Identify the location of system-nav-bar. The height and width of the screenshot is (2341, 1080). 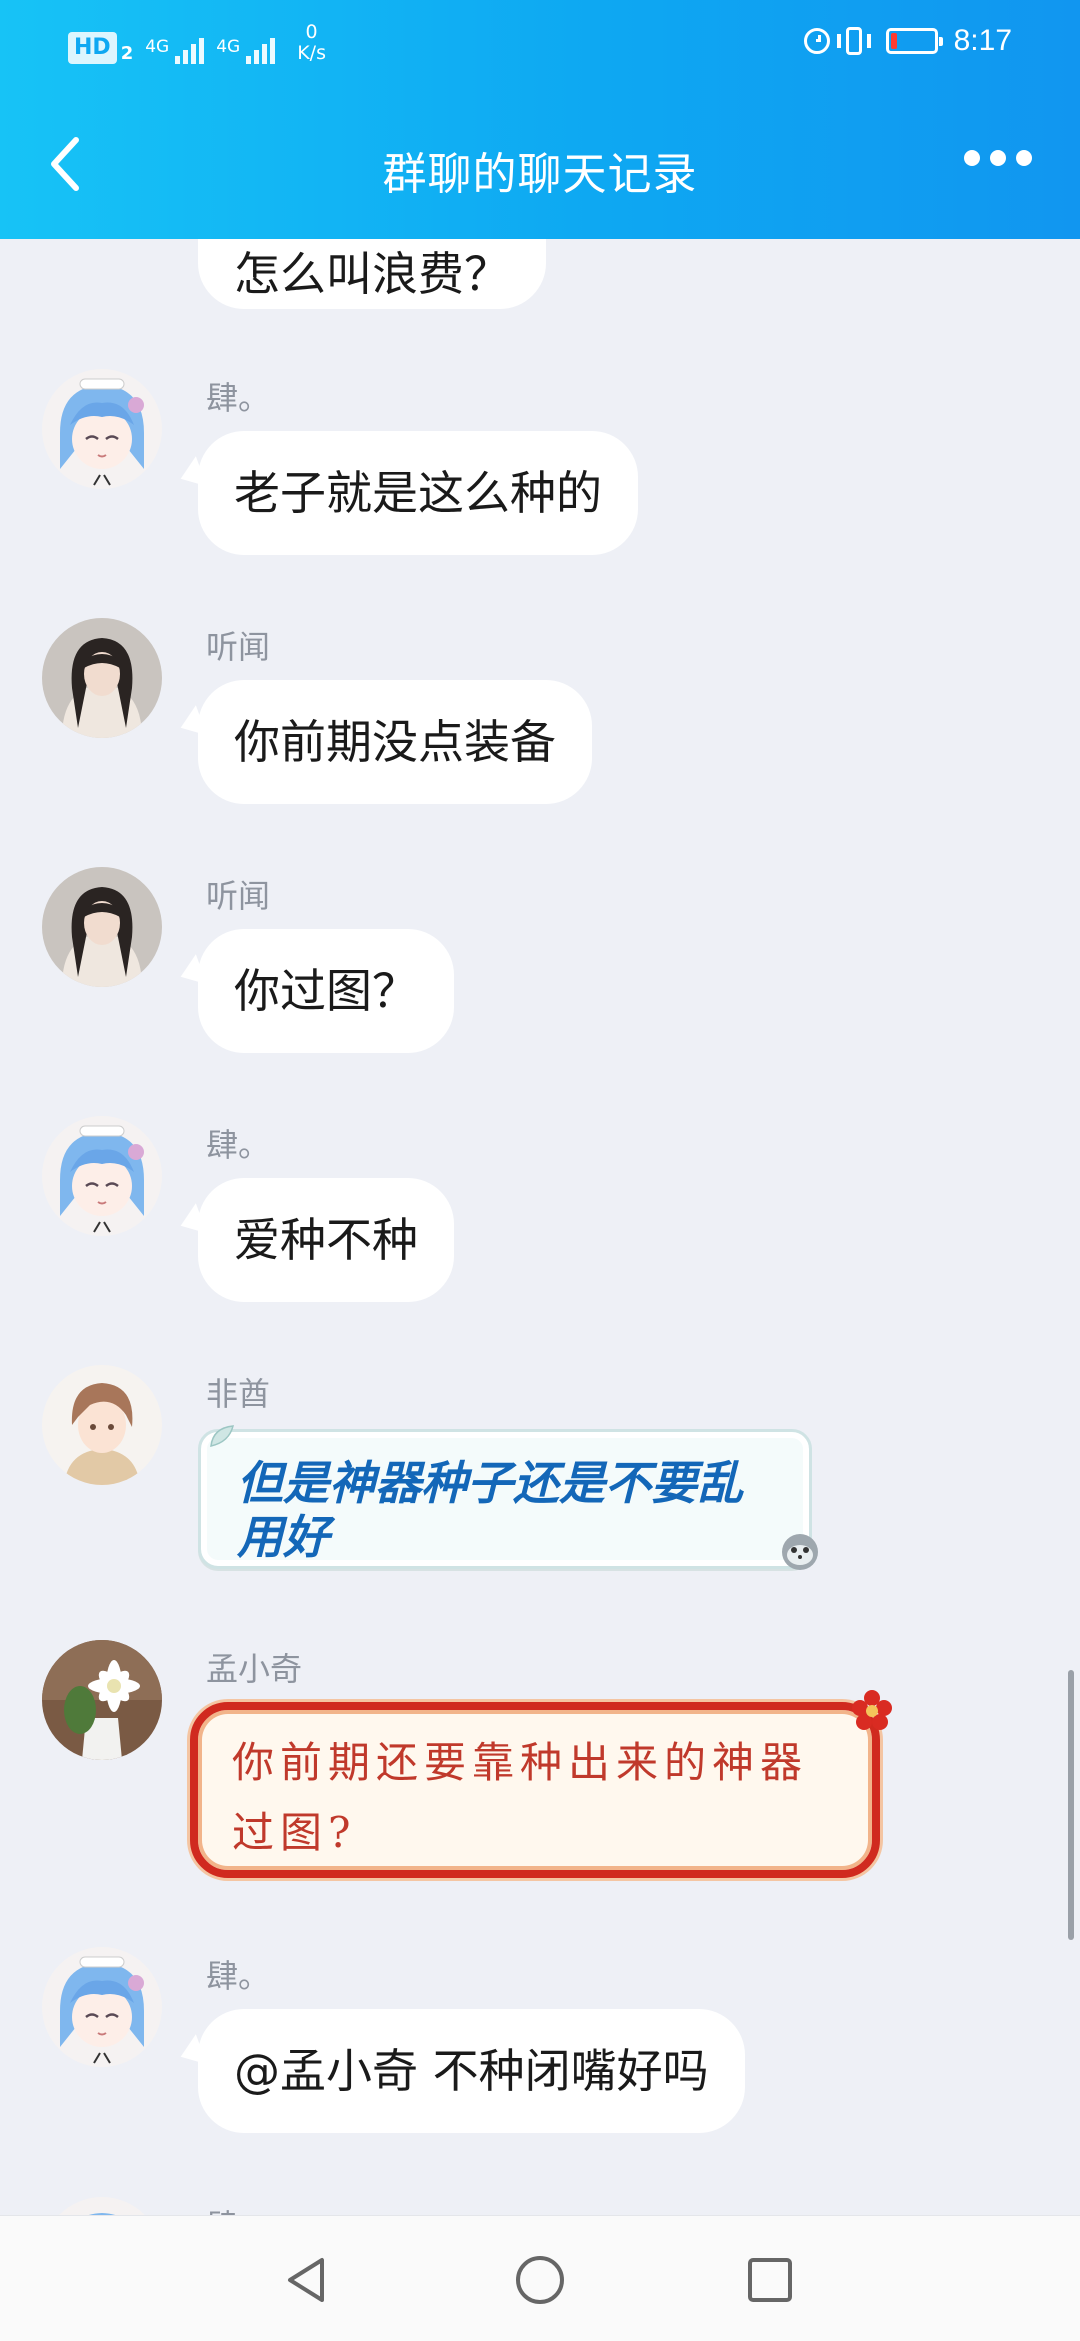
(540, 2278).